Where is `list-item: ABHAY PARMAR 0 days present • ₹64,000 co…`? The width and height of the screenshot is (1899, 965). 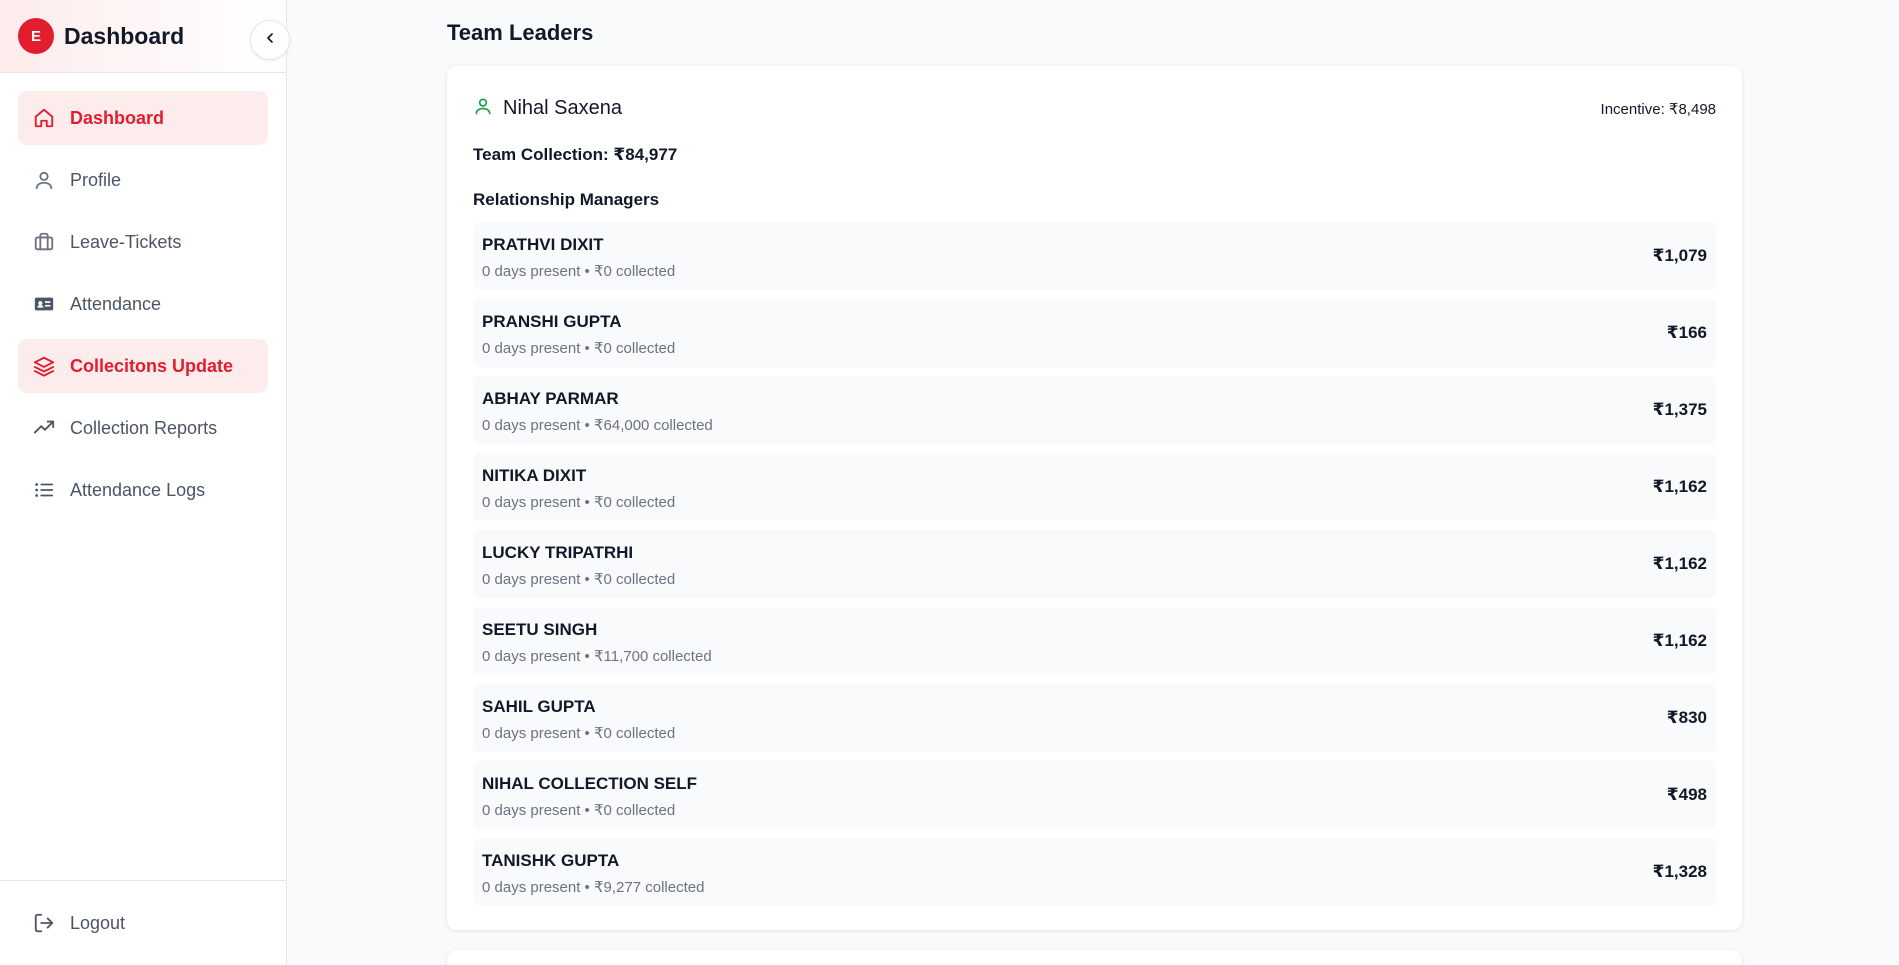 list-item: ABHAY PARMAR 0 days present • ₹64,000 co… is located at coordinates (1094, 410).